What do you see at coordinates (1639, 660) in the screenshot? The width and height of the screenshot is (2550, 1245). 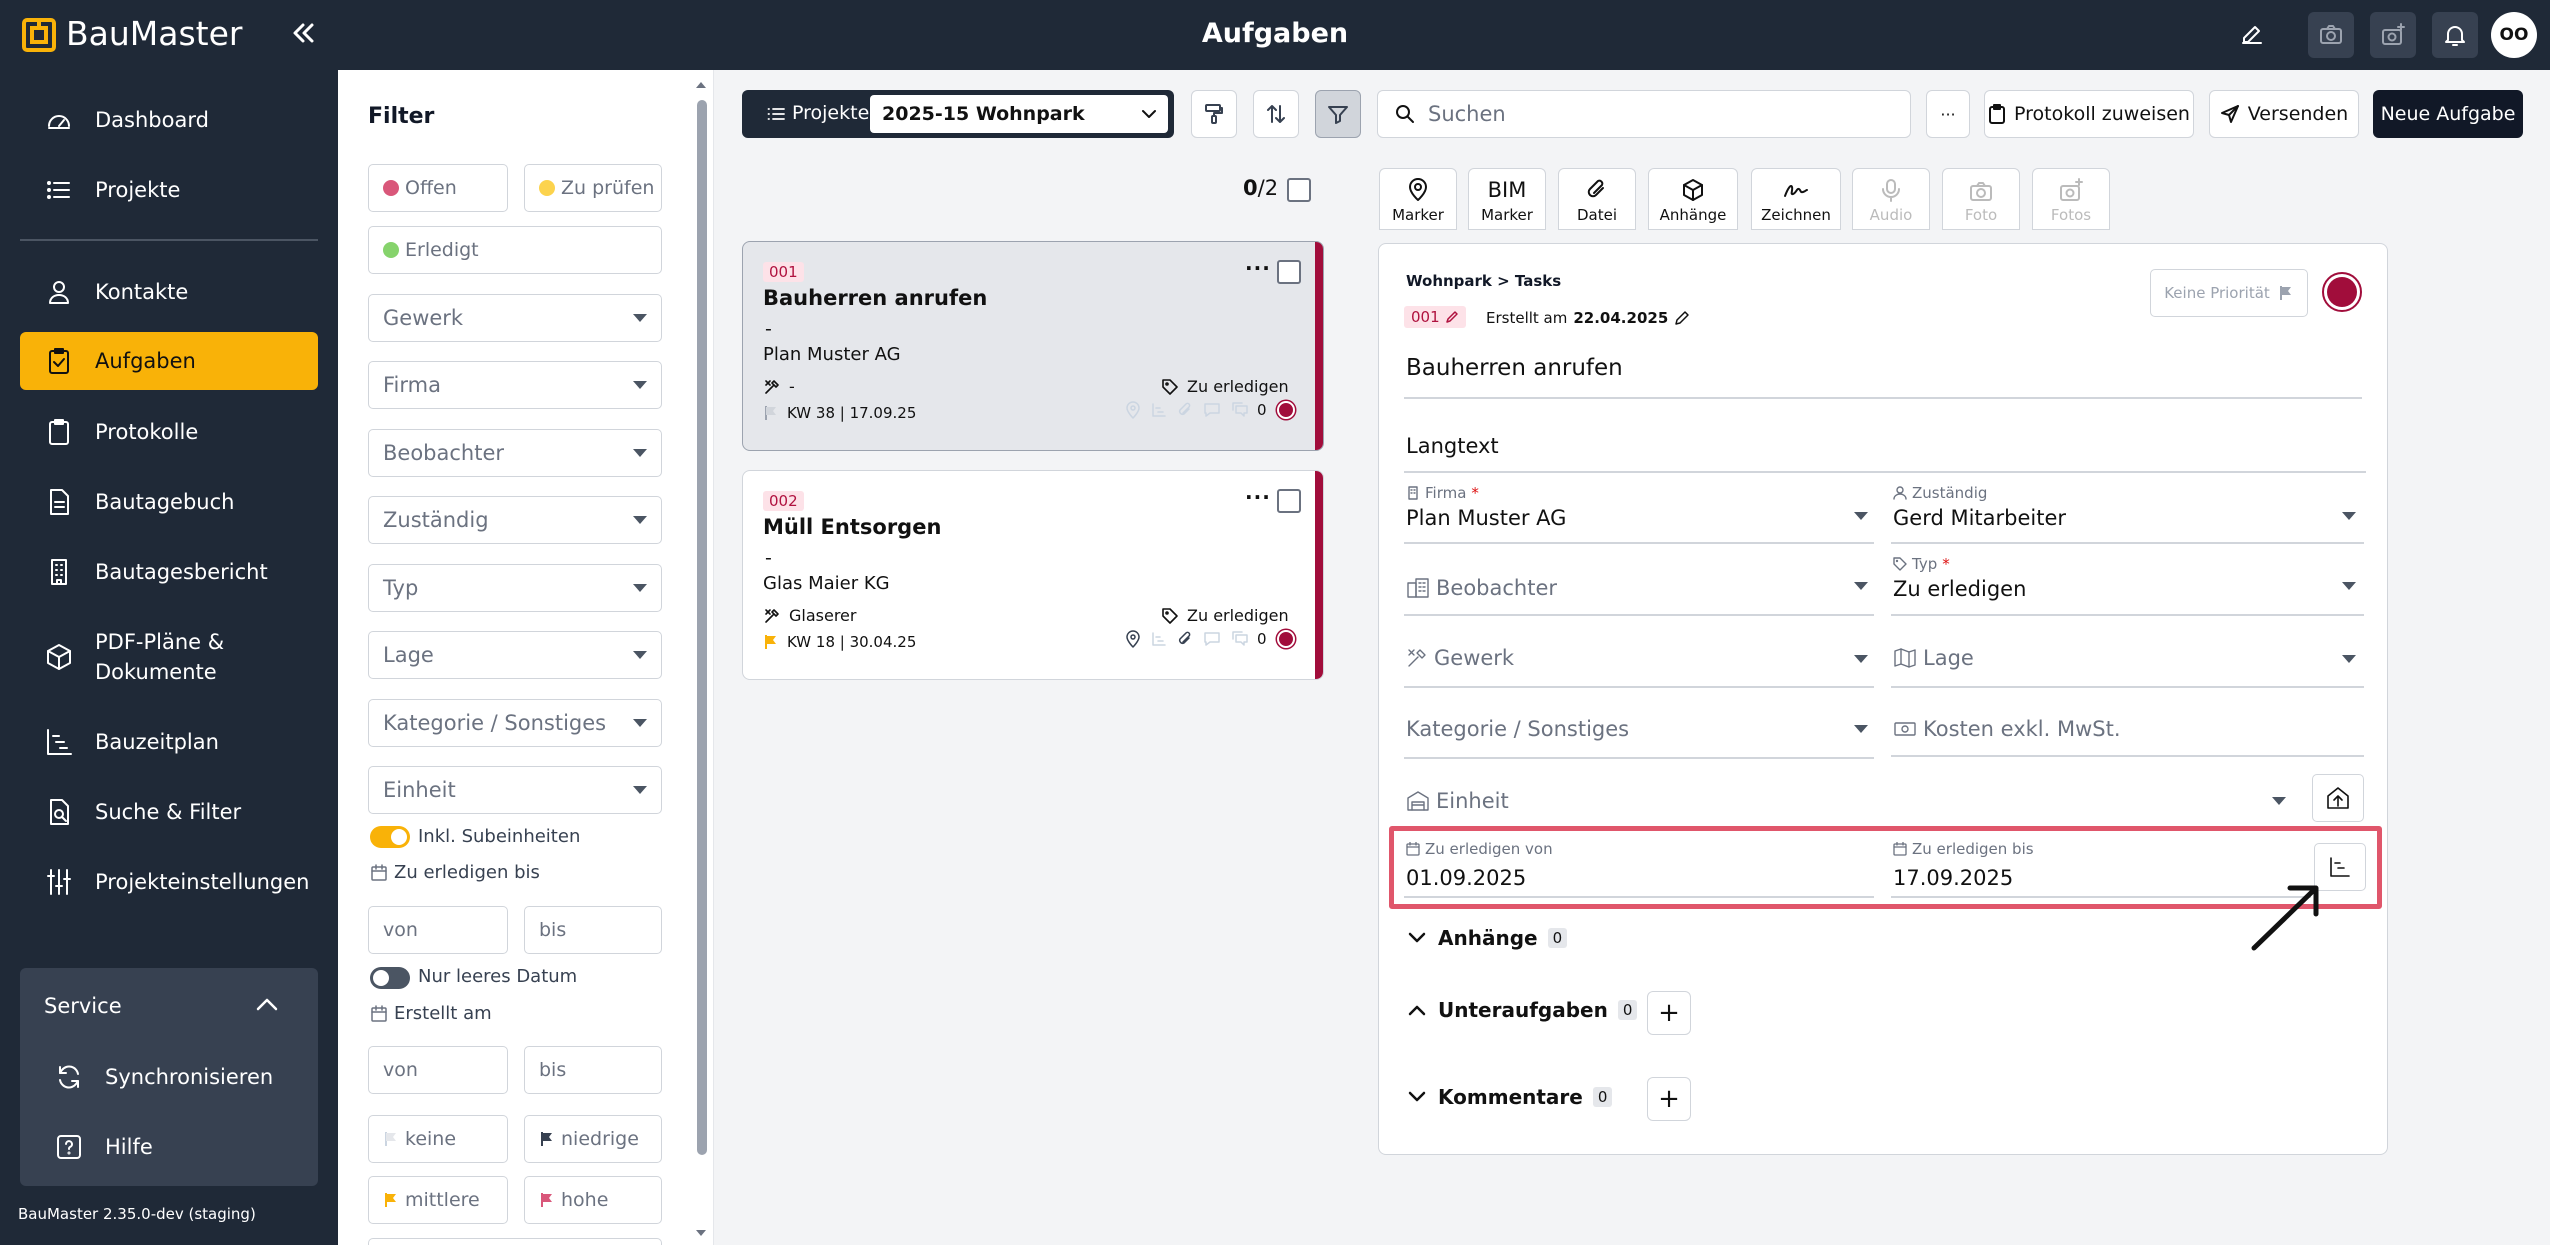 I see `gewerk-field: Gewerk` at bounding box center [1639, 660].